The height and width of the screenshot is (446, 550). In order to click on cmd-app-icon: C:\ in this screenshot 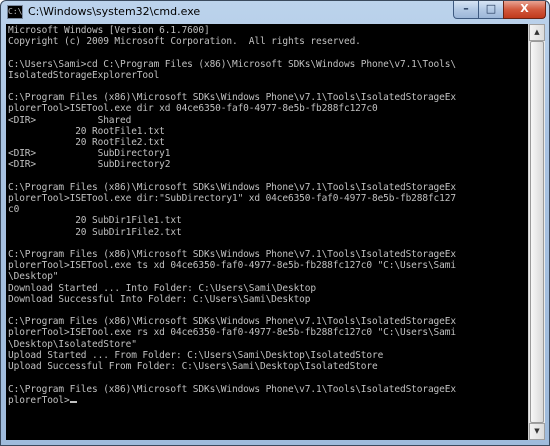, I will do `click(15, 12)`.